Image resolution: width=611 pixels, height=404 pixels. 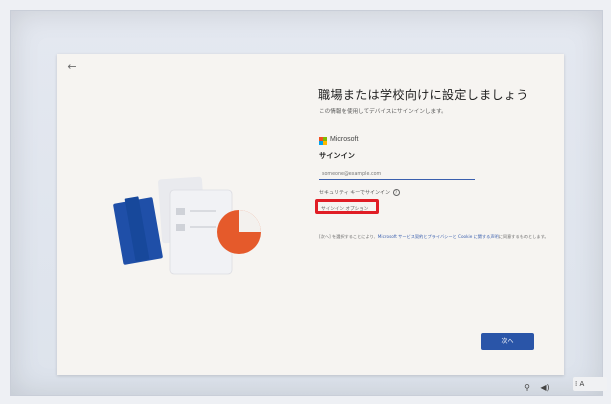 I want to click on help-icon: ?, so click(x=396, y=192).